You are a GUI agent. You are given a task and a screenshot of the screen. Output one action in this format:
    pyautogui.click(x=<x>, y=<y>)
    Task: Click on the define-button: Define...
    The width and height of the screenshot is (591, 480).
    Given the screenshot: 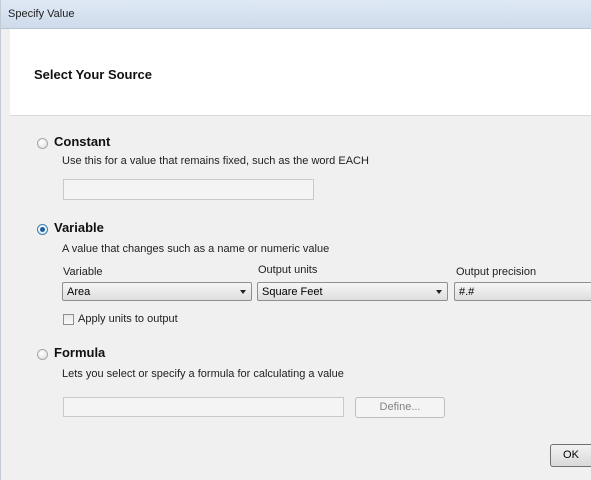 What is the action you would take?
    pyautogui.click(x=400, y=407)
    